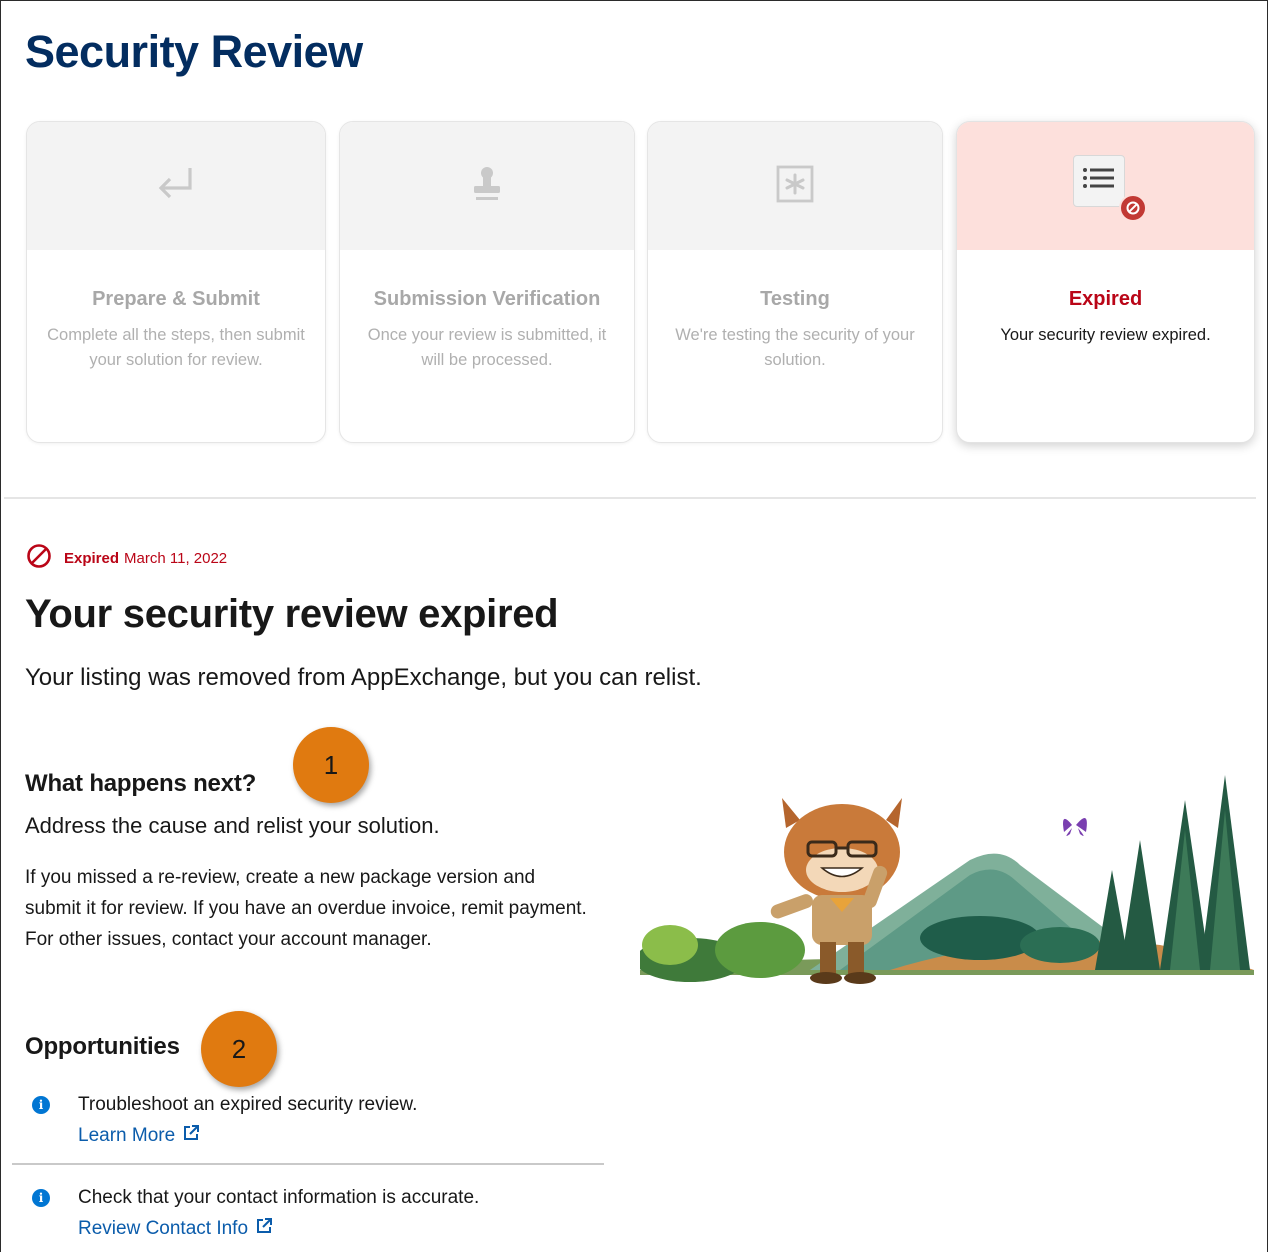  I want to click on step-title: Submission Verification, so click(487, 299).